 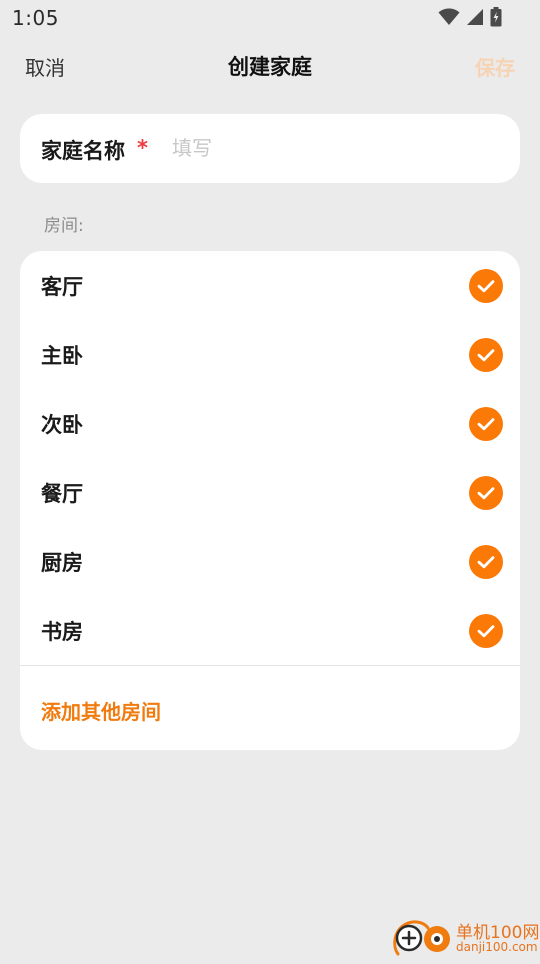 What do you see at coordinates (496, 19) in the screenshot?
I see `battery-charging-icon` at bounding box center [496, 19].